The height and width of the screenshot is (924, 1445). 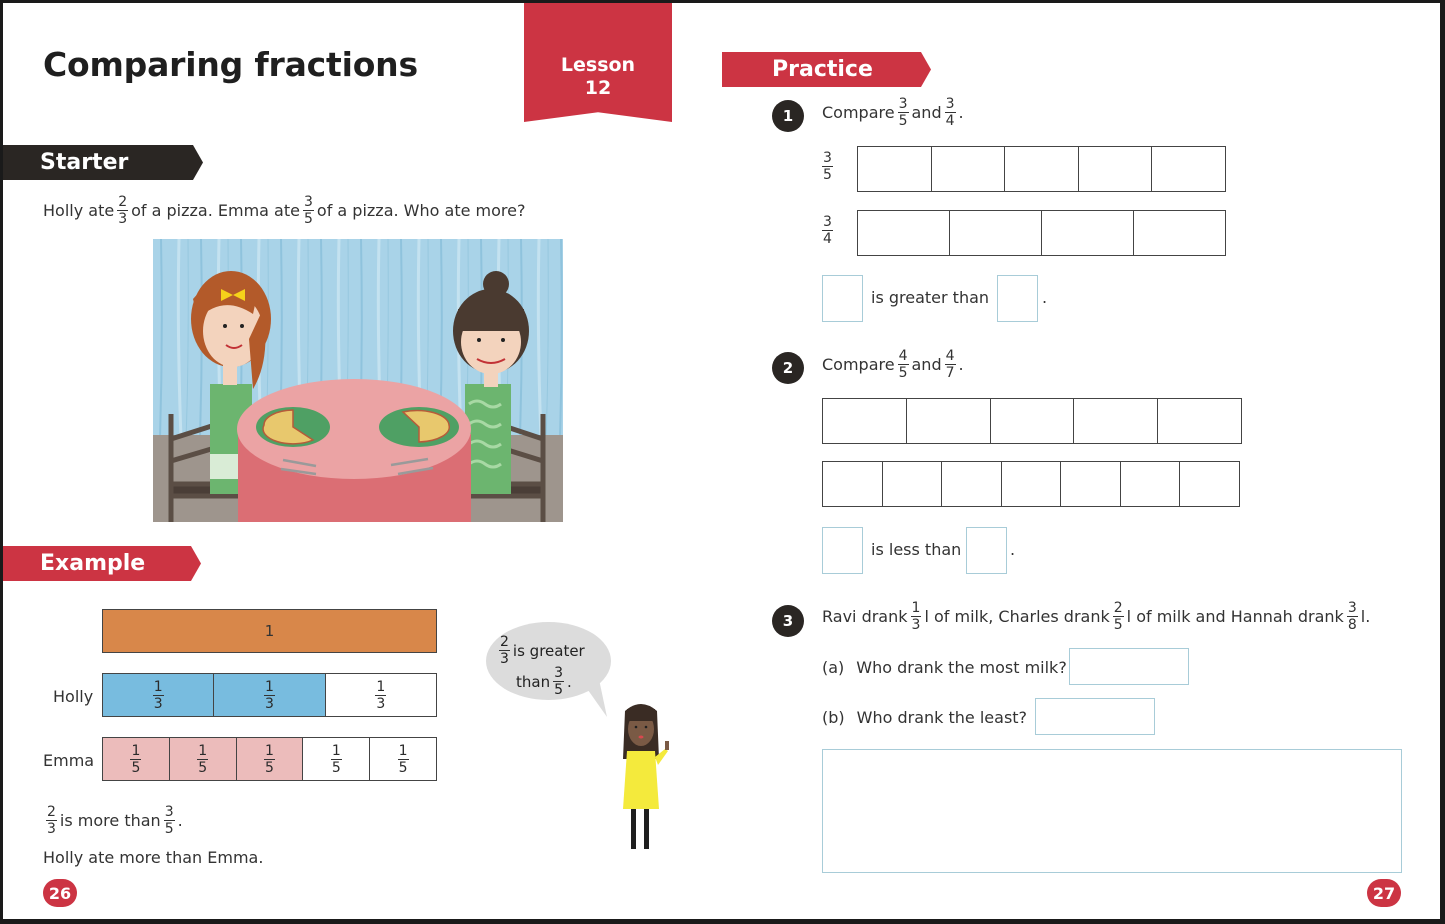 What do you see at coordinates (73, 696) in the screenshot?
I see `row-label-holly: Holly` at bounding box center [73, 696].